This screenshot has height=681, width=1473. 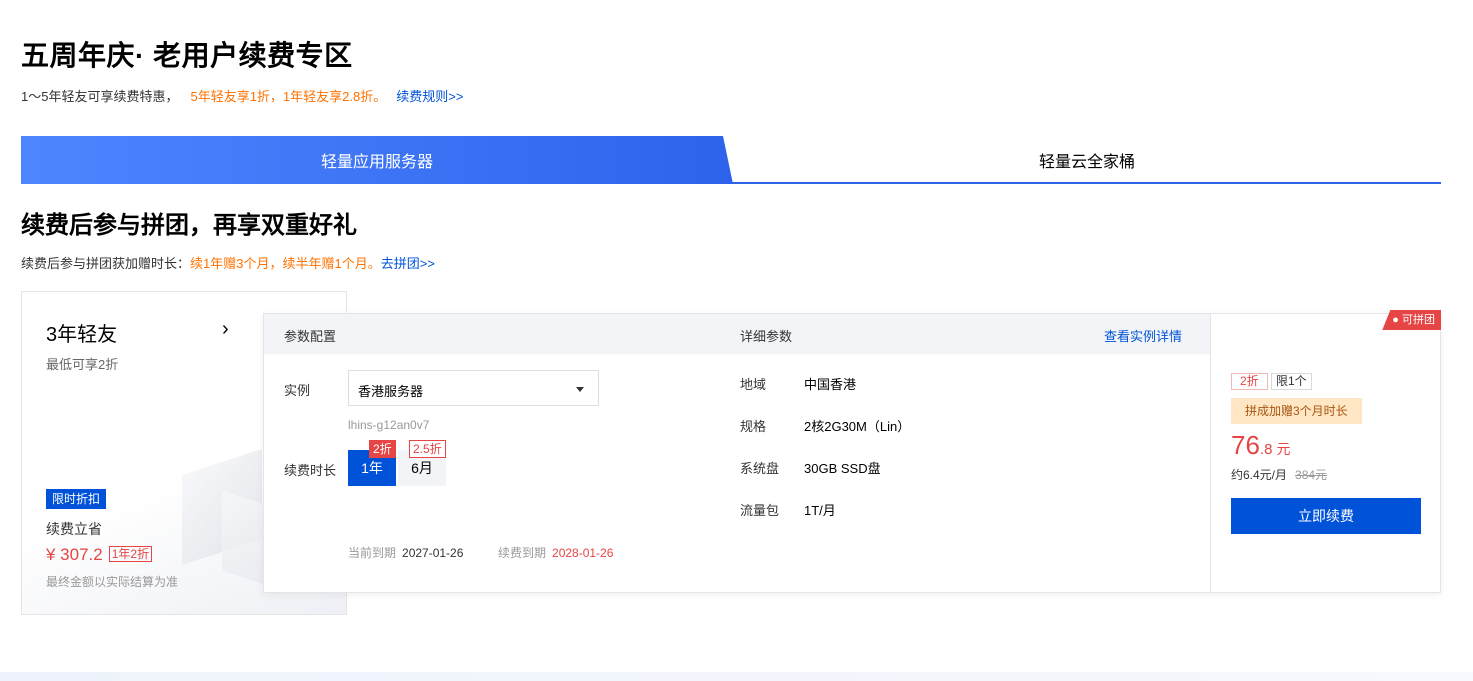 I want to click on spec-disk-value: 30GB SSD盘, so click(x=842, y=468).